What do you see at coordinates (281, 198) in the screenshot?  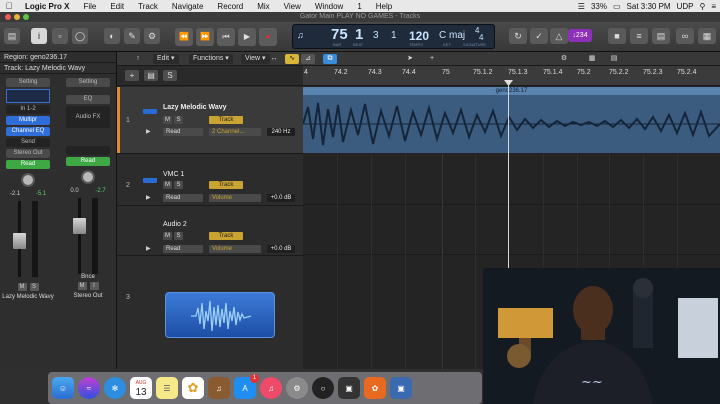 I see `automation-value: +0.0 dB` at bounding box center [281, 198].